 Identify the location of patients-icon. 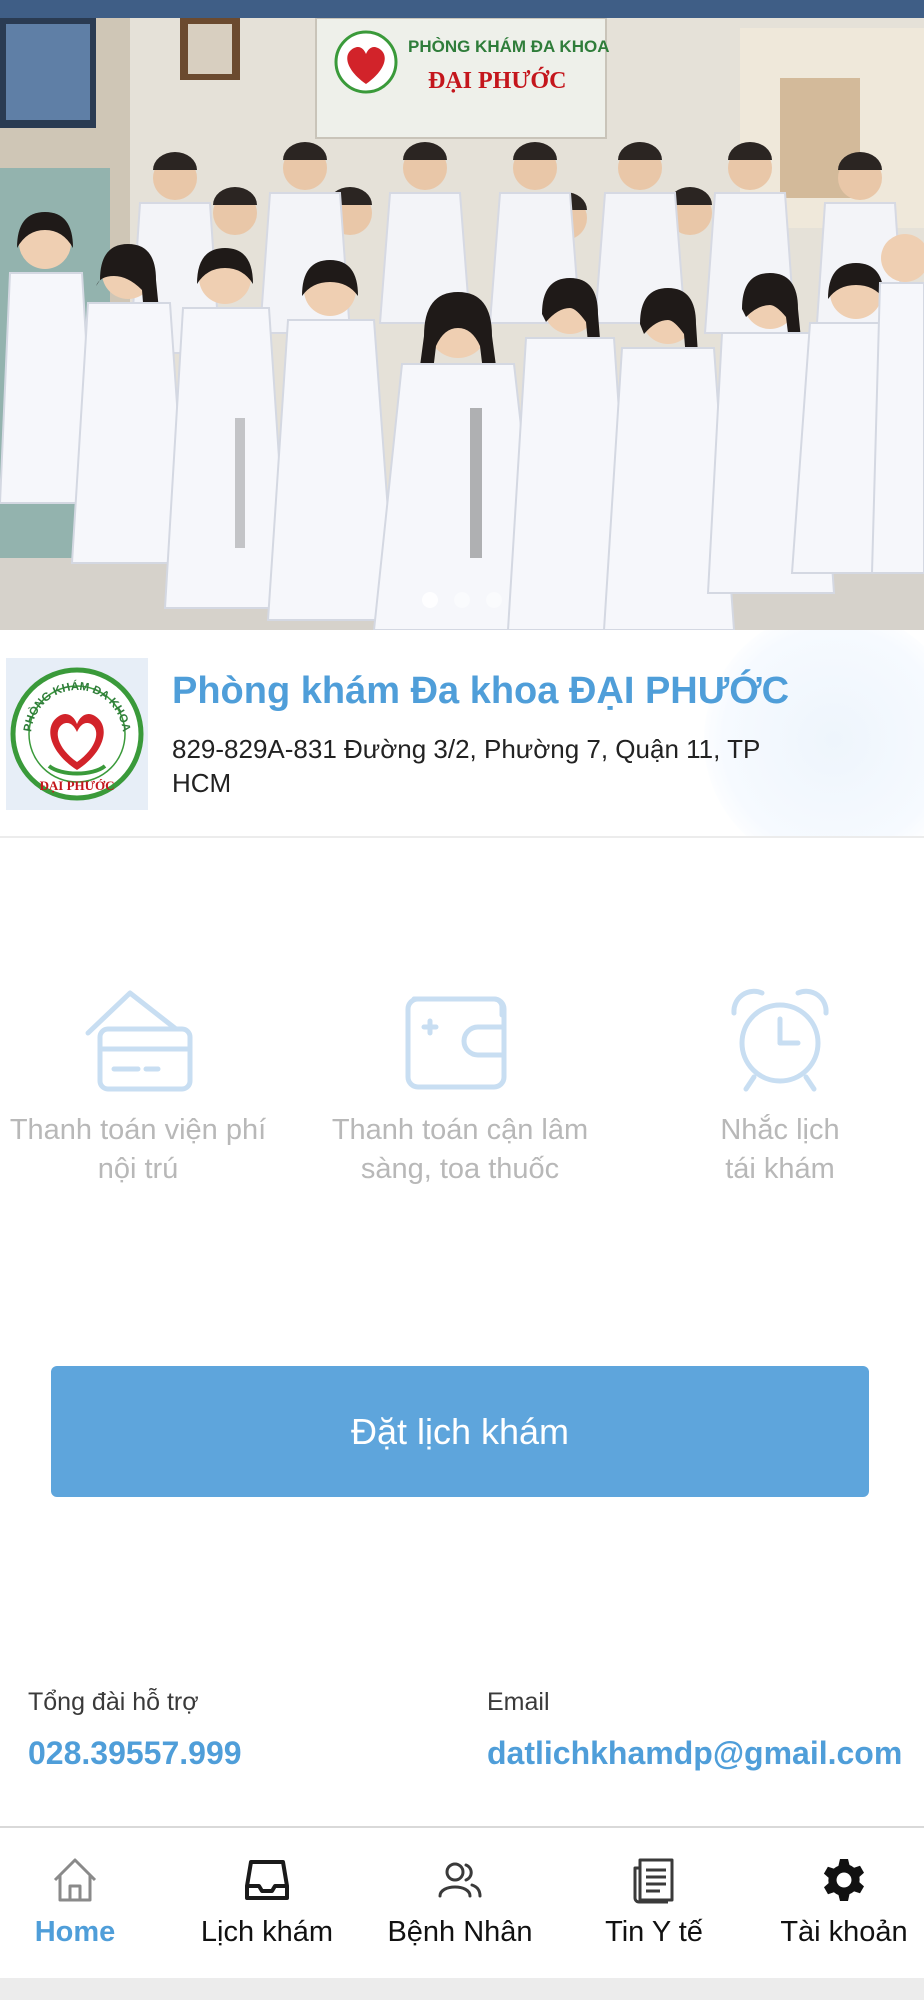
(460, 1880).